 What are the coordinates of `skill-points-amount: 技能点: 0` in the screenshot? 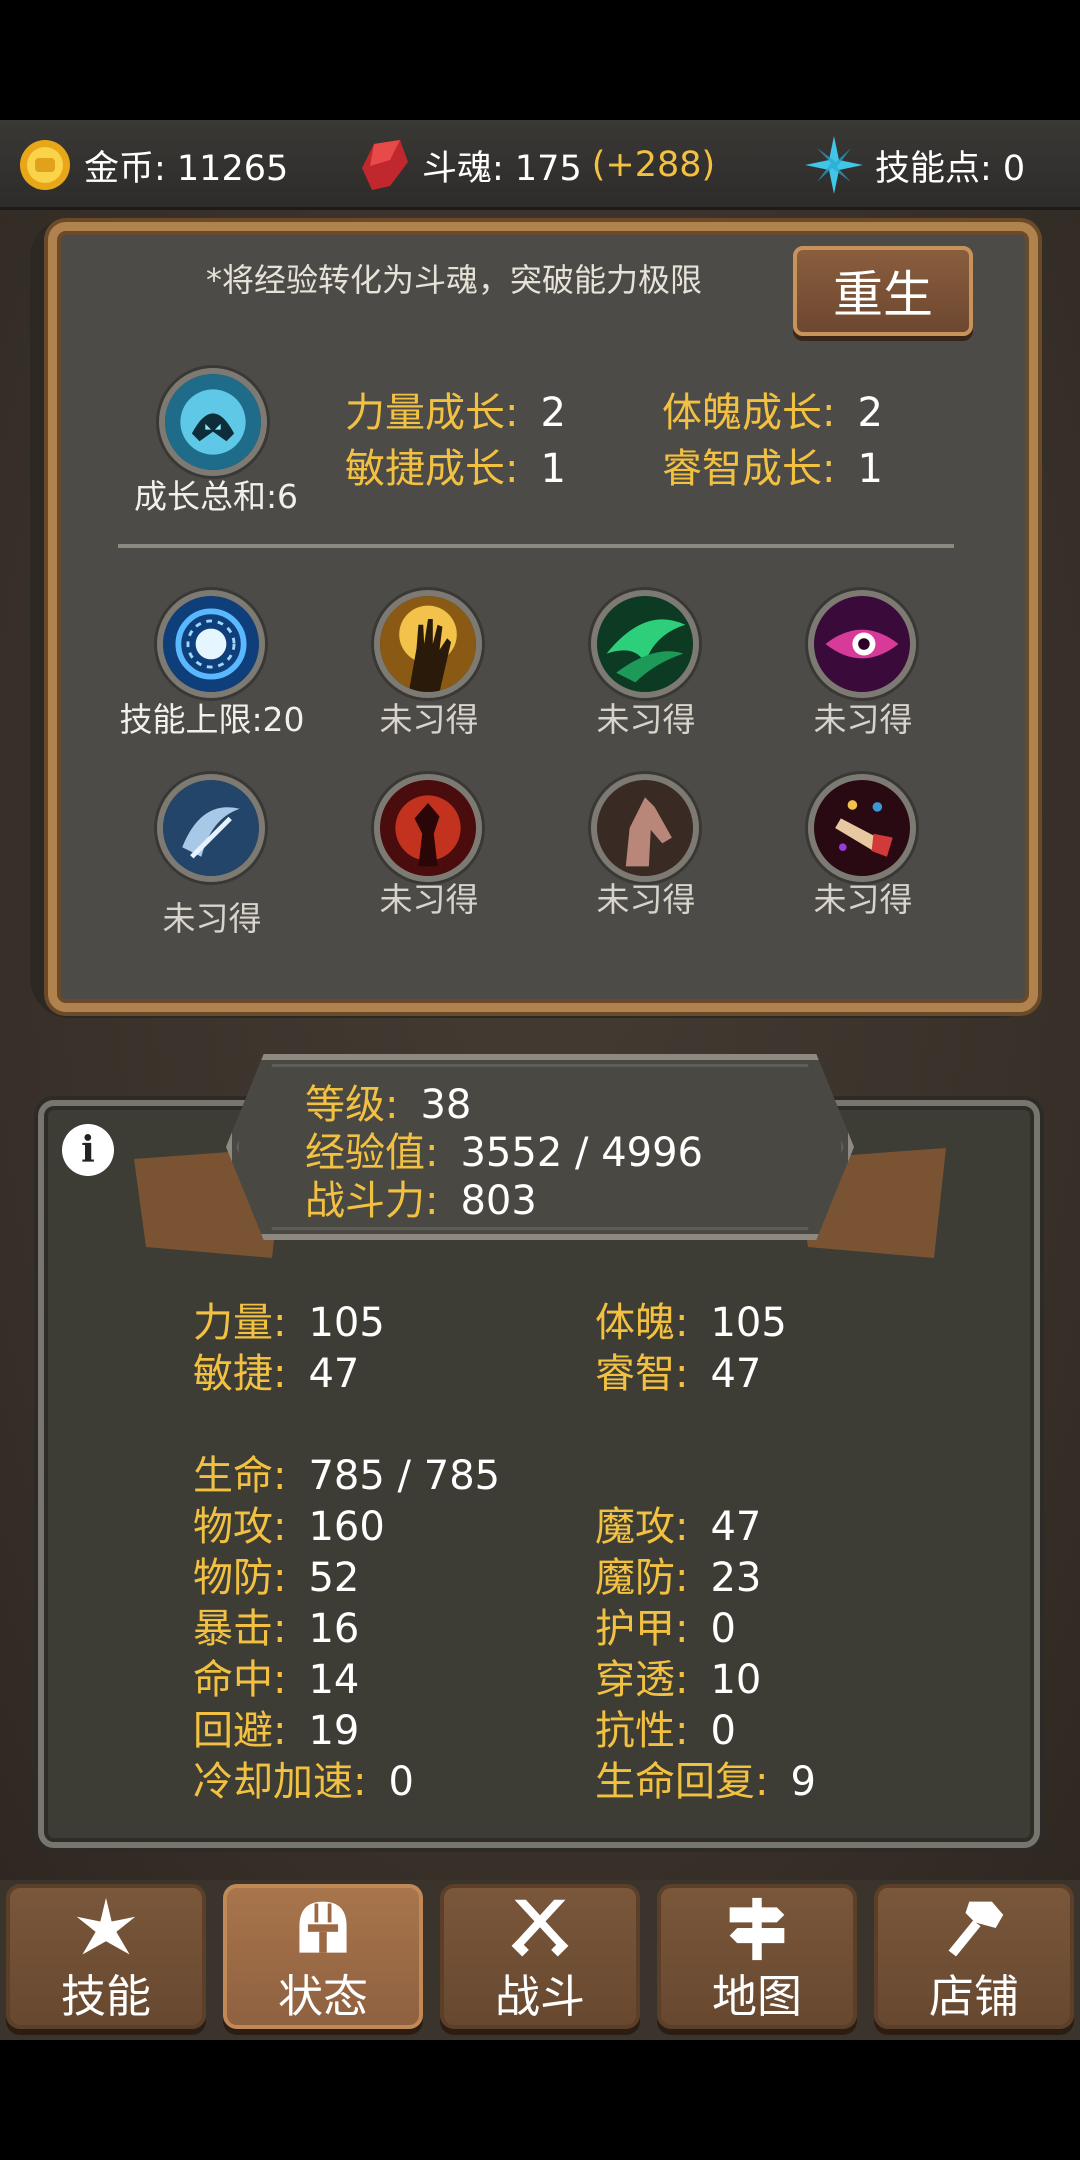 It's located at (950, 168).